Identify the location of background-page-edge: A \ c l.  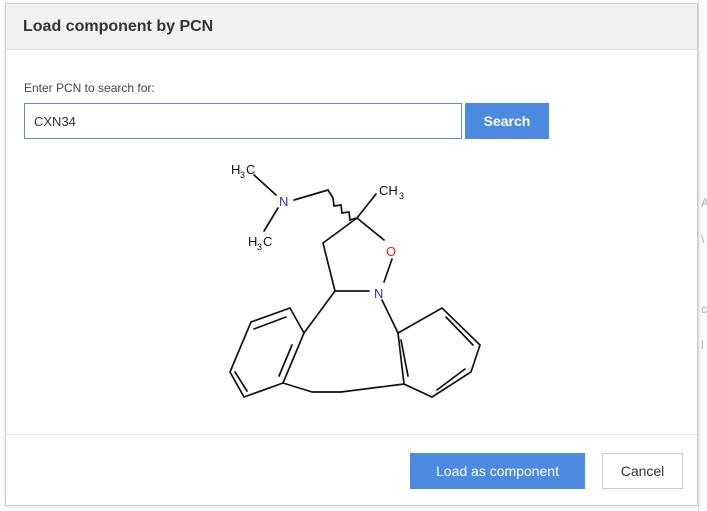
(702, 255).